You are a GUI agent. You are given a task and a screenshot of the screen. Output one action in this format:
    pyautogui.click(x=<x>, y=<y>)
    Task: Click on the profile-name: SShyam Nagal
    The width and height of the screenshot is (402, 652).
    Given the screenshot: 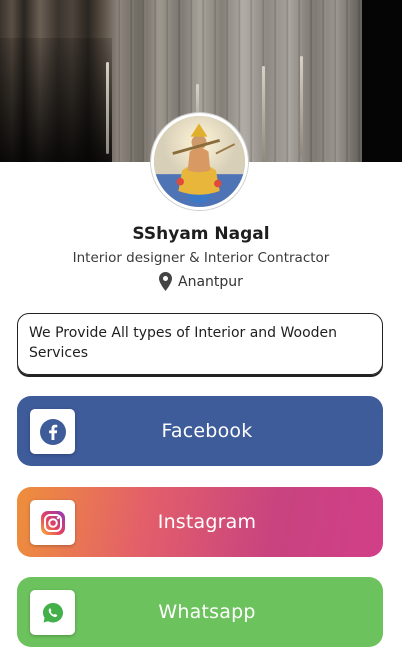 What is the action you would take?
    pyautogui.click(x=201, y=234)
    